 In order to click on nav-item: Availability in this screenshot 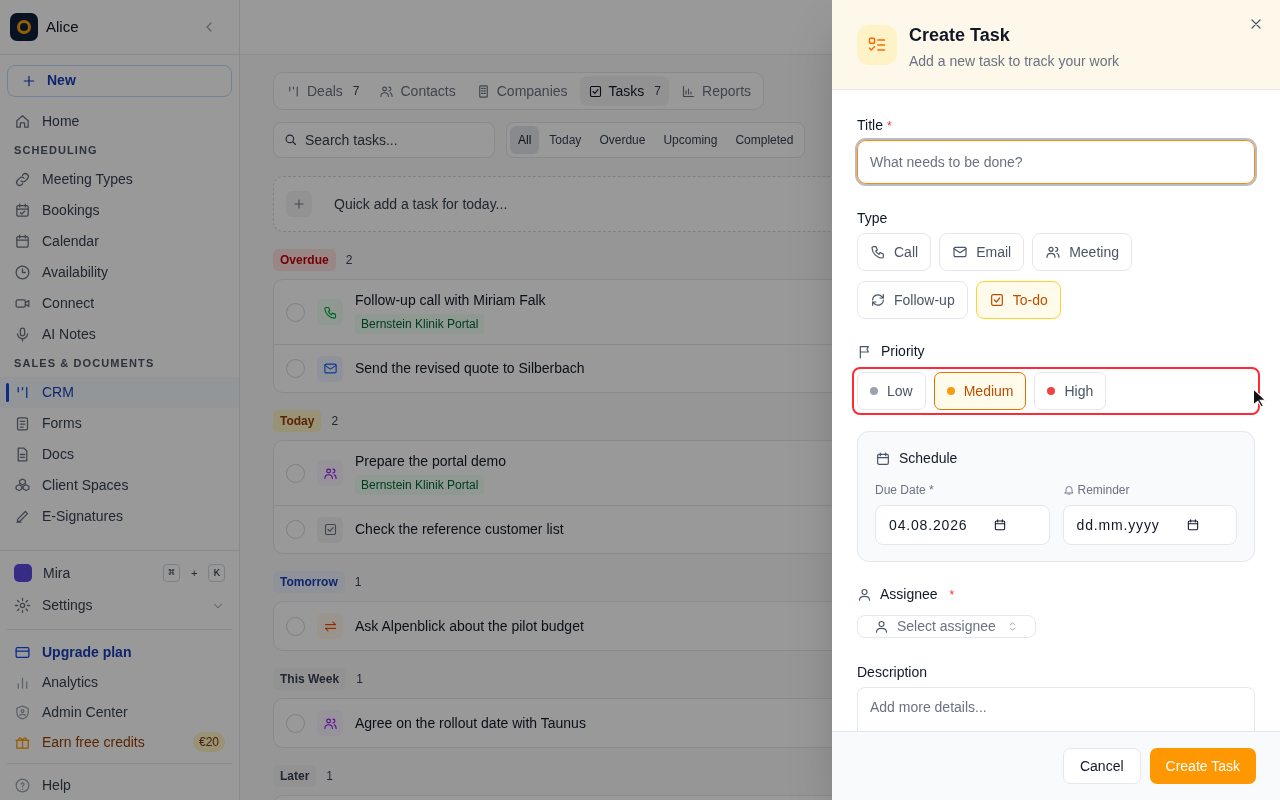, I will do `click(119, 272)`.